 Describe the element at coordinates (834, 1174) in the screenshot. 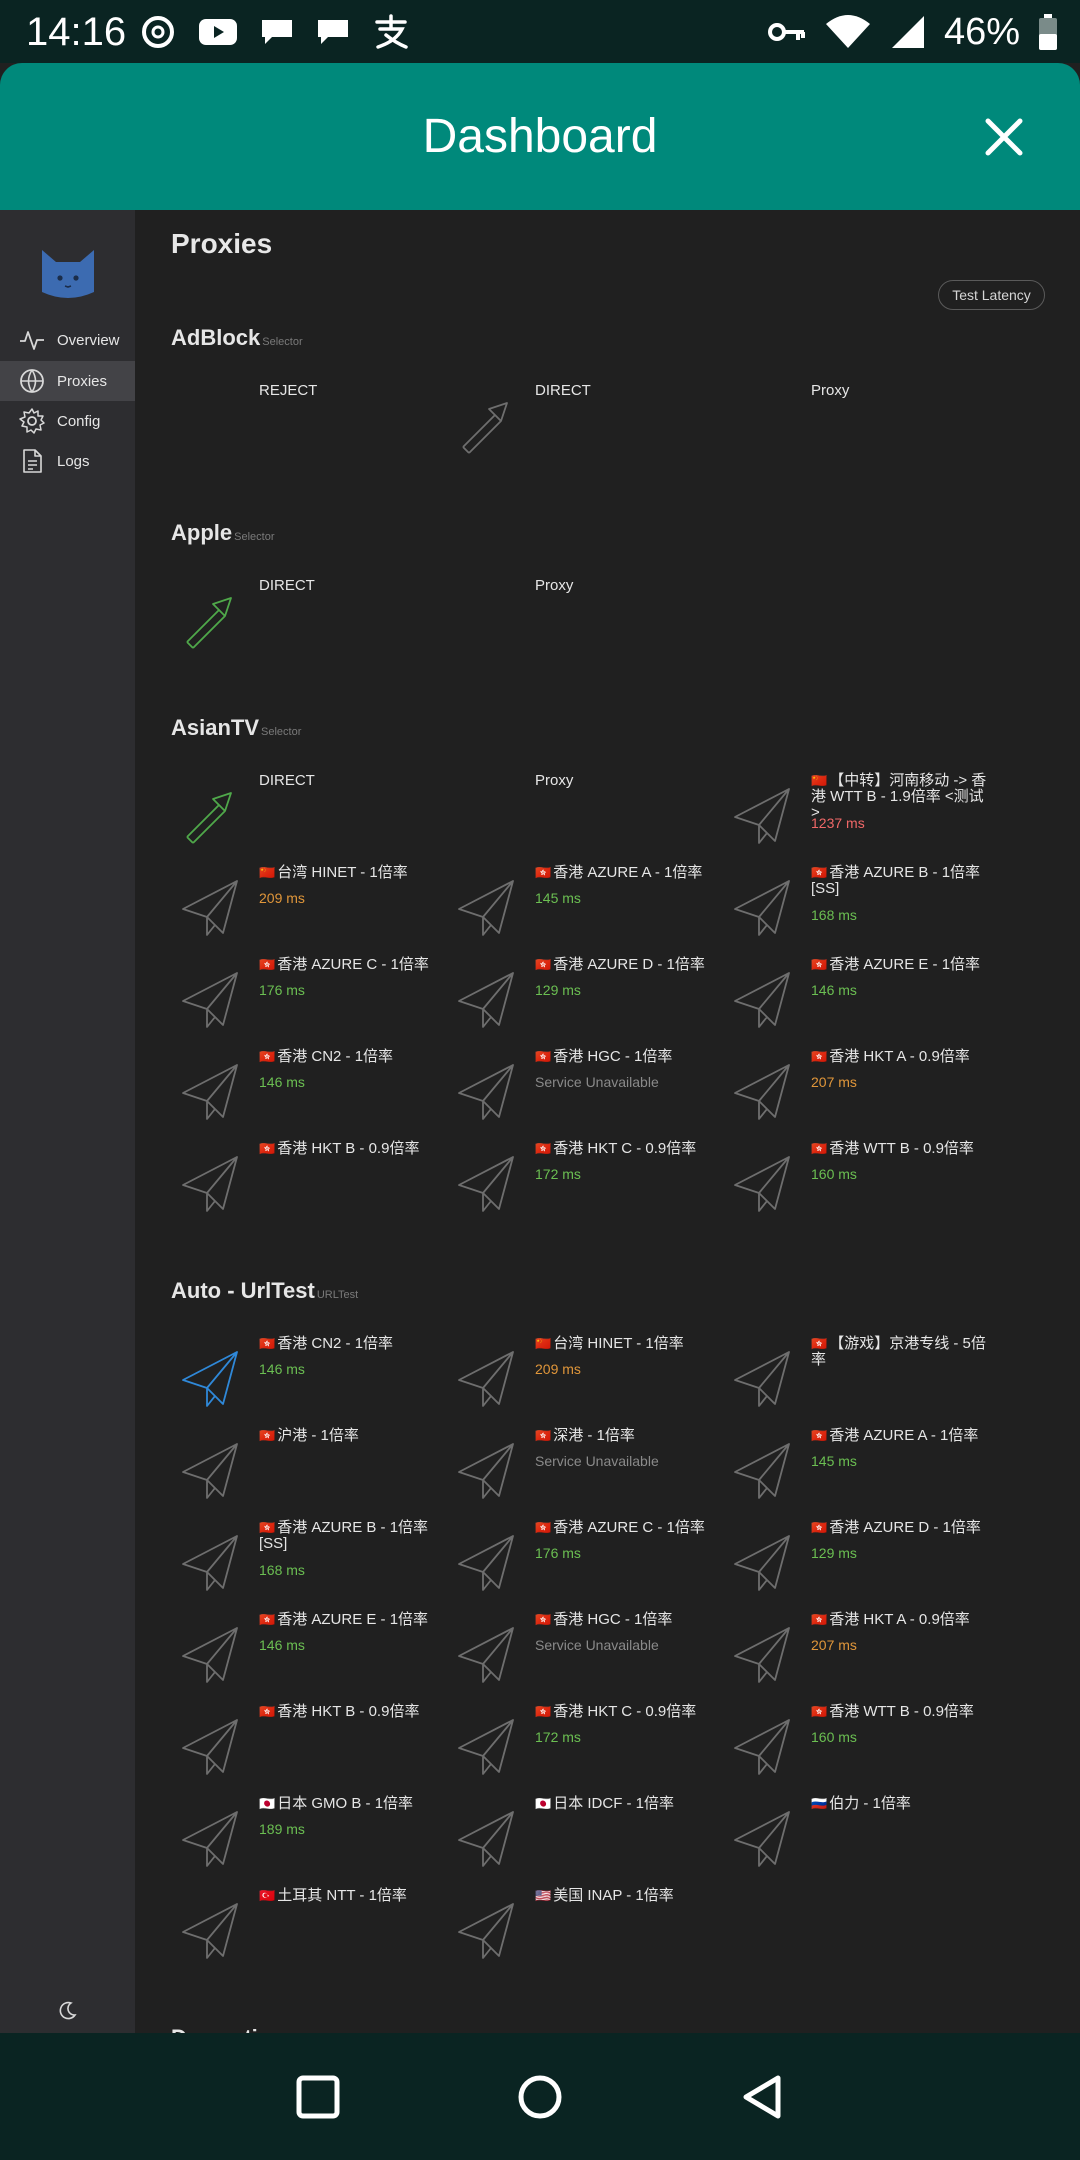

I see `proxy-delay: 160 ms` at that location.